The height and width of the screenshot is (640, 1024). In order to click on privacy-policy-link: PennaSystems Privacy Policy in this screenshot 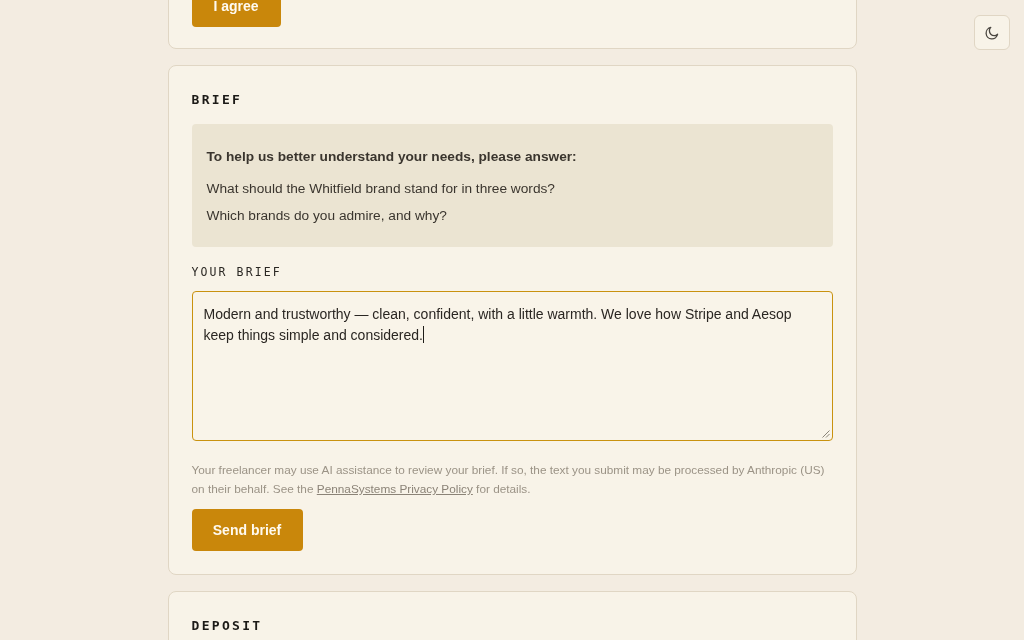, I will do `click(394, 489)`.